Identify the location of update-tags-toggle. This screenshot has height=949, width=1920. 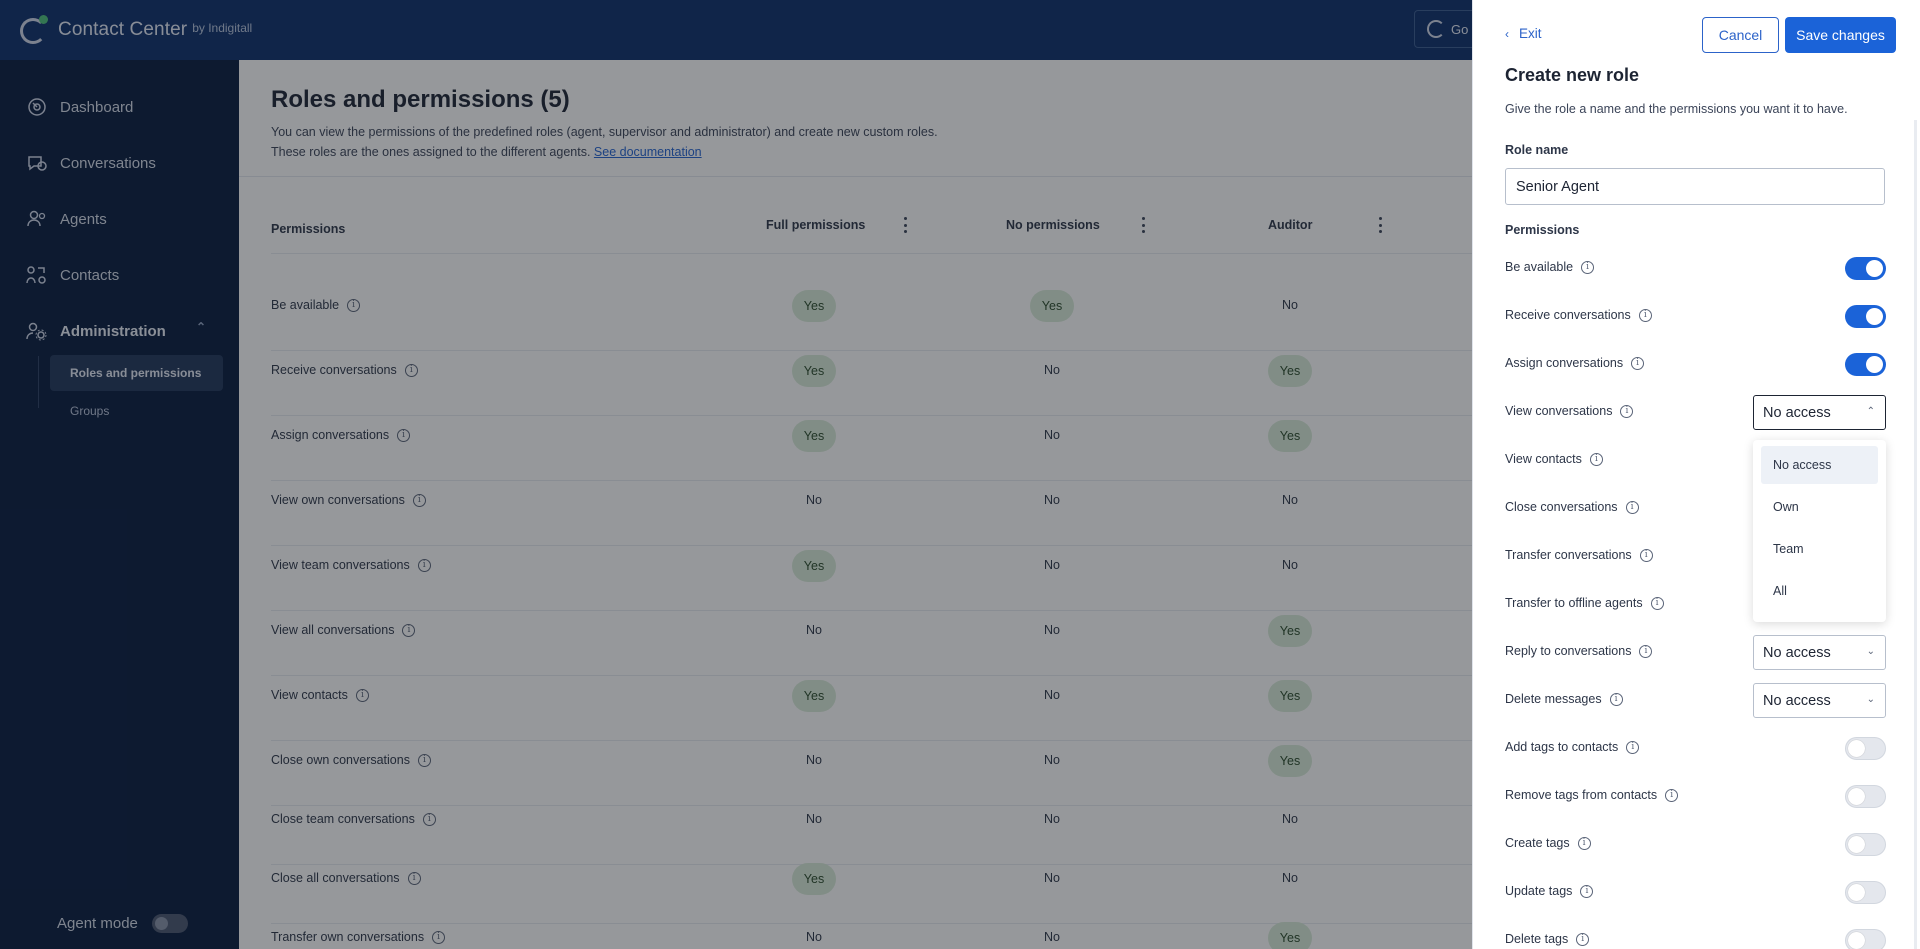
(1865, 892).